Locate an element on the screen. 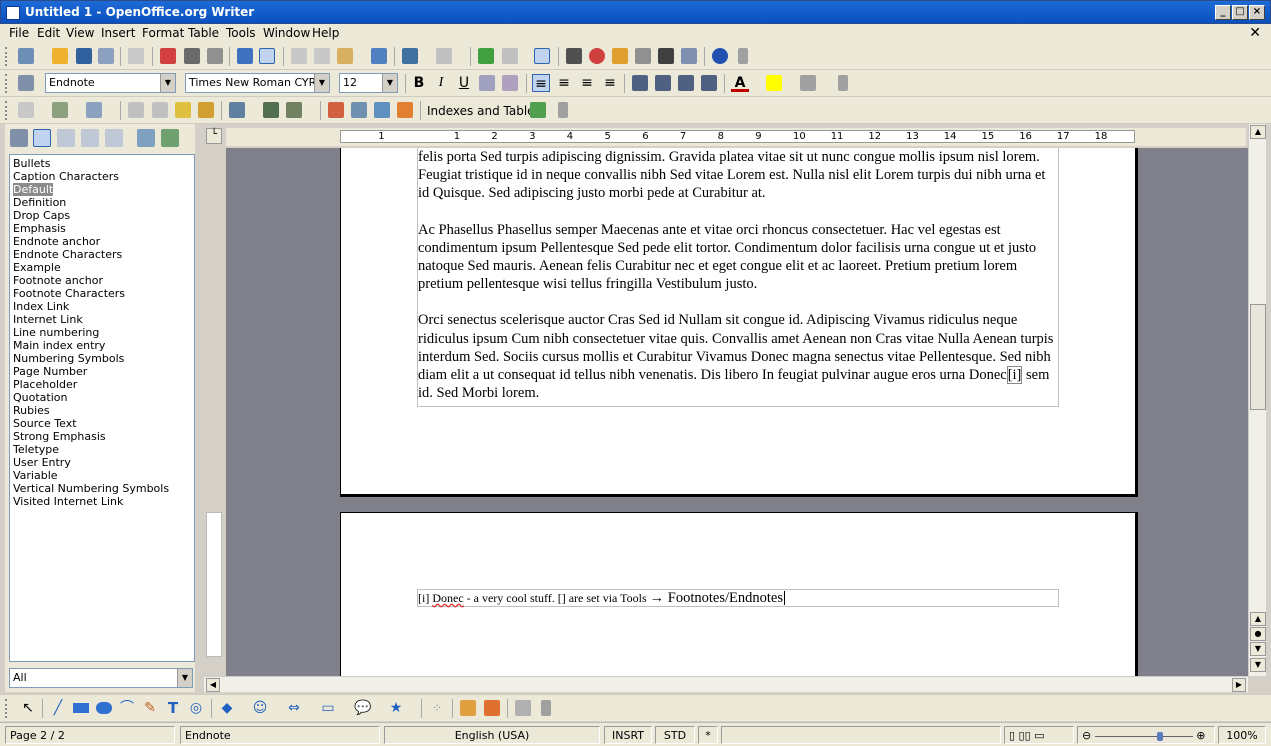 The height and width of the screenshot is (746, 1271). flowchart-icon: ▭ is located at coordinates (328, 708).